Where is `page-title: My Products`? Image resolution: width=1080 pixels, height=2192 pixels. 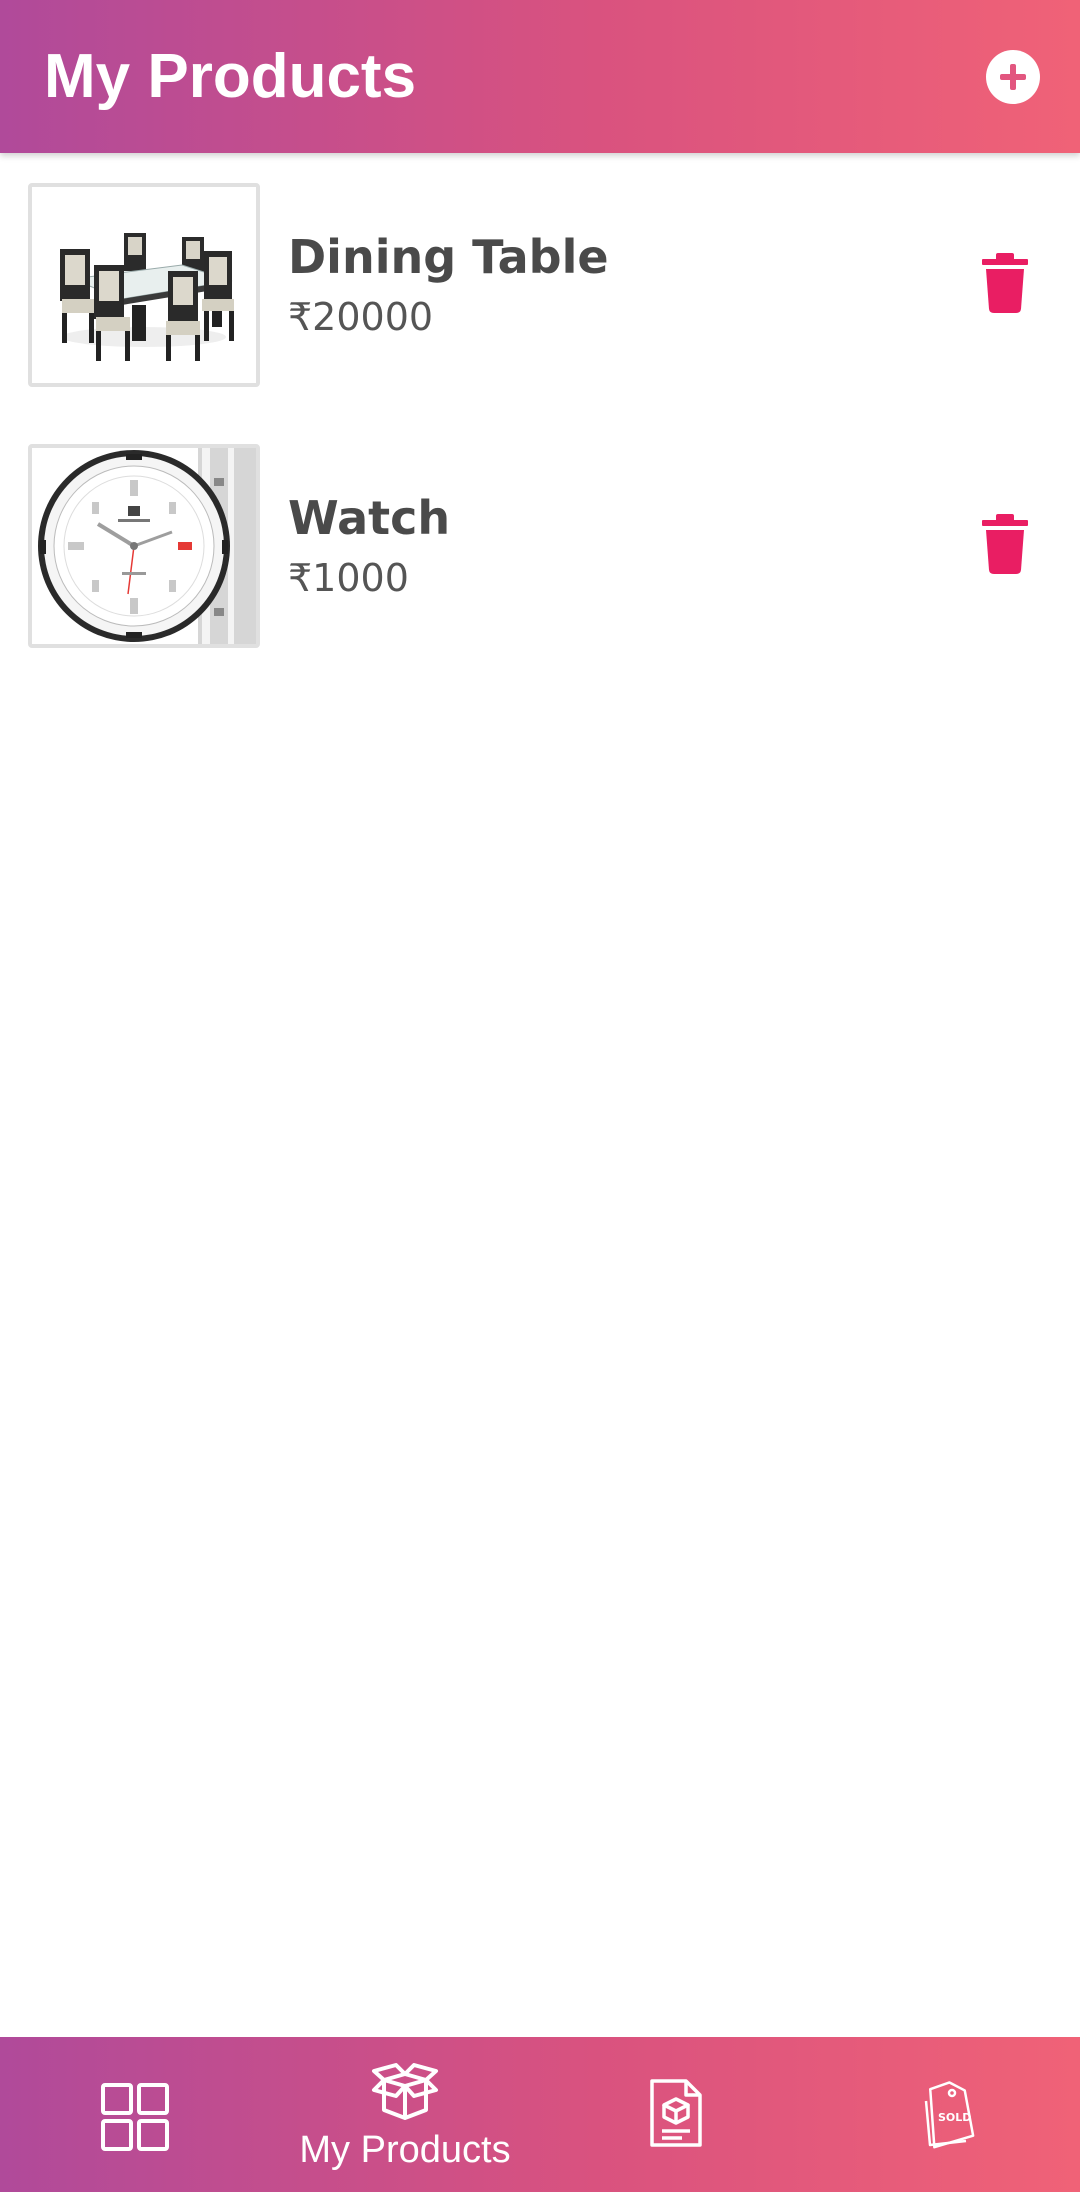 page-title: My Products is located at coordinates (230, 76).